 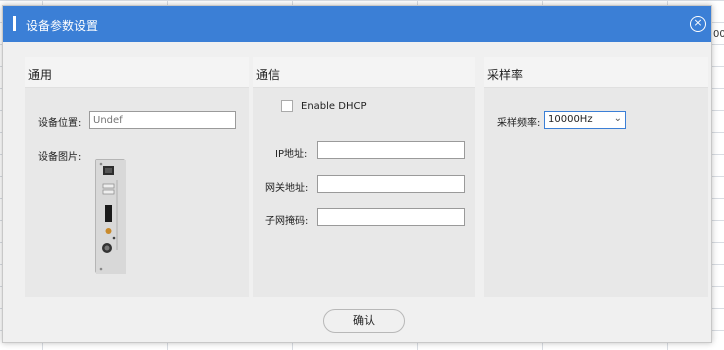 I want to click on device-location-label: 设备位置:, so click(x=60, y=123).